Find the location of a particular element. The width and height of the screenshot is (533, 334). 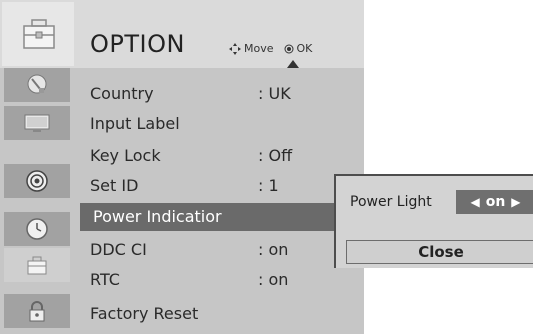

tab-picture is located at coordinates (37, 123).